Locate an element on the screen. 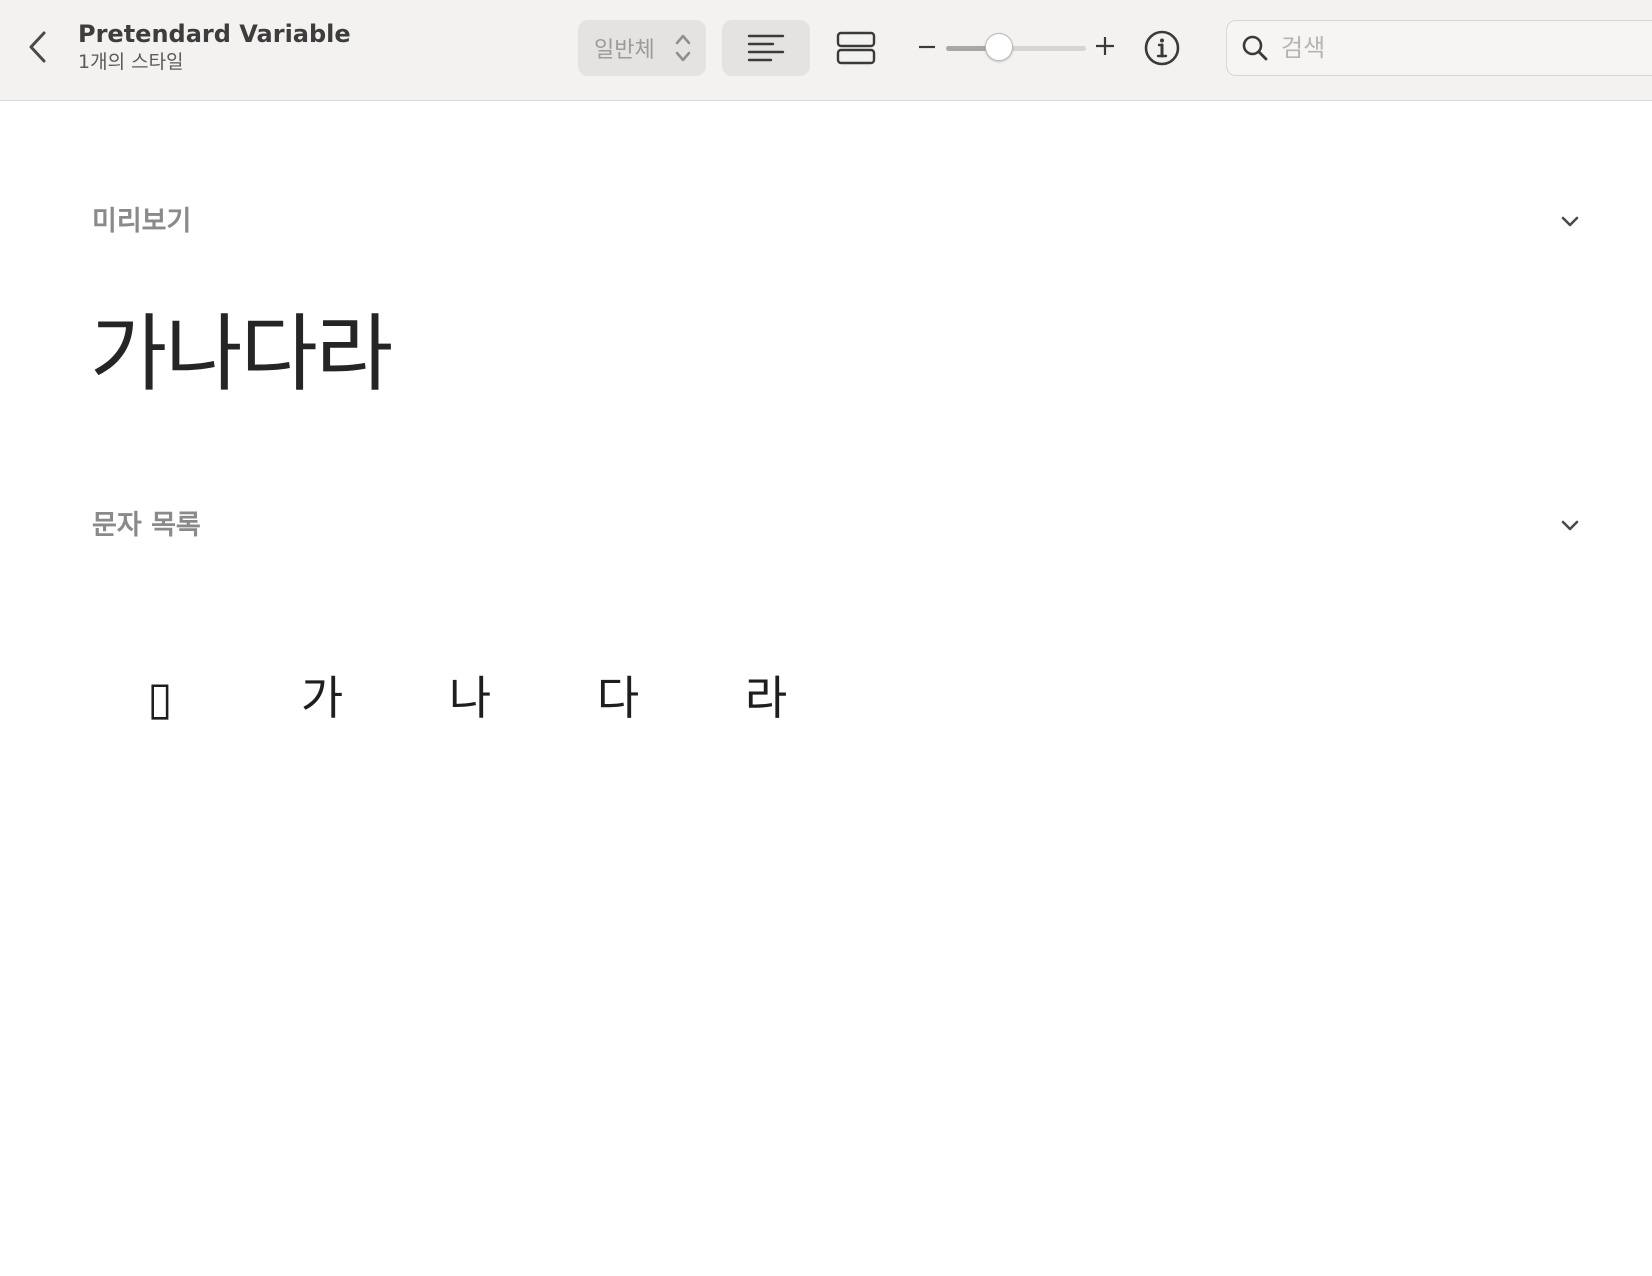 The width and height of the screenshot is (1652, 1276). preview-section-title: 미리보기 is located at coordinates (142, 221).